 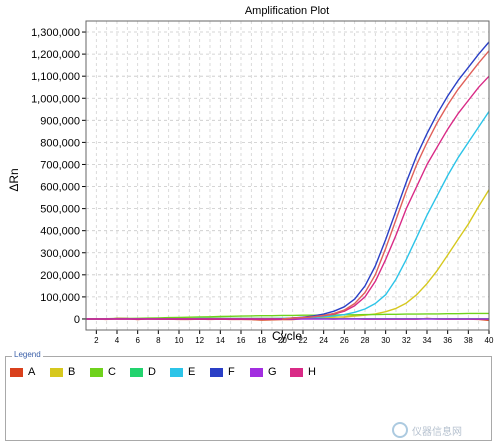 I want to click on x-tick-label: 2, so click(x=96, y=340).